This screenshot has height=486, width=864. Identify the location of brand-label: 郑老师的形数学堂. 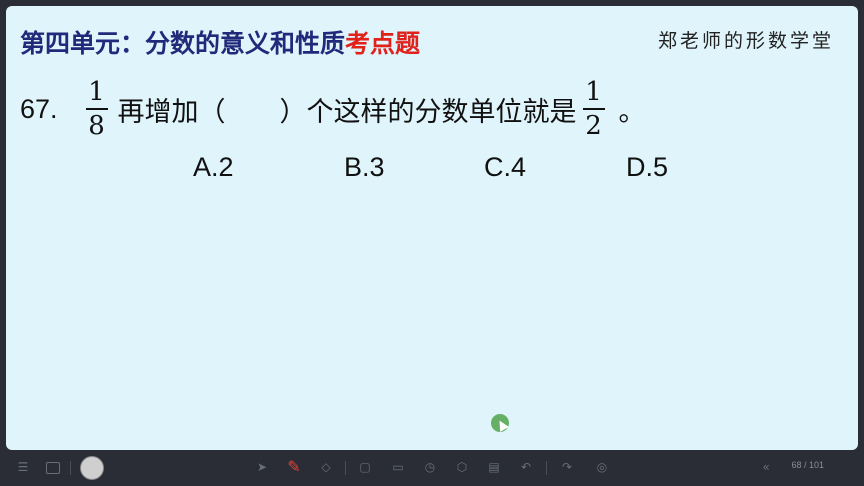
(745, 41).